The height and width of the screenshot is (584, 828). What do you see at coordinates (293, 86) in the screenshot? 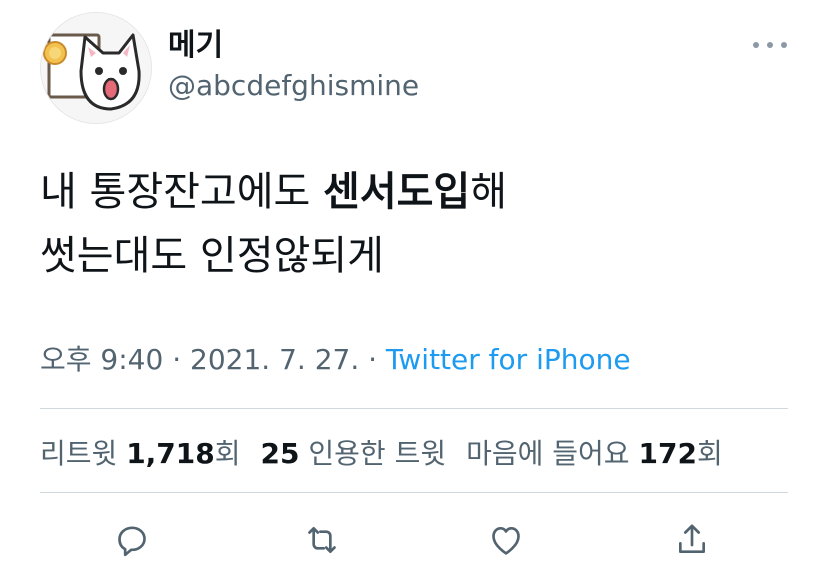
I see `user-handle: @abcdefghismine` at bounding box center [293, 86].